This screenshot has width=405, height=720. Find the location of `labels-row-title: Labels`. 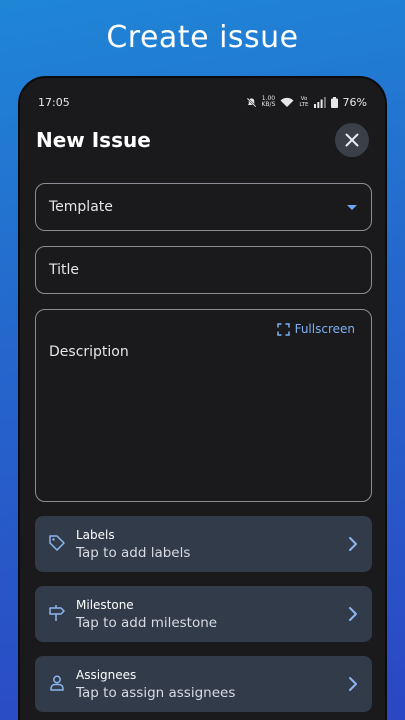

labels-row-title: Labels is located at coordinates (95, 535).